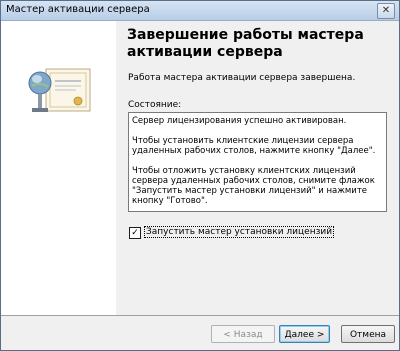 This screenshot has height=351, width=400. Describe the element at coordinates (243, 334) in the screenshot. I see `back-button: < Назад` at that location.